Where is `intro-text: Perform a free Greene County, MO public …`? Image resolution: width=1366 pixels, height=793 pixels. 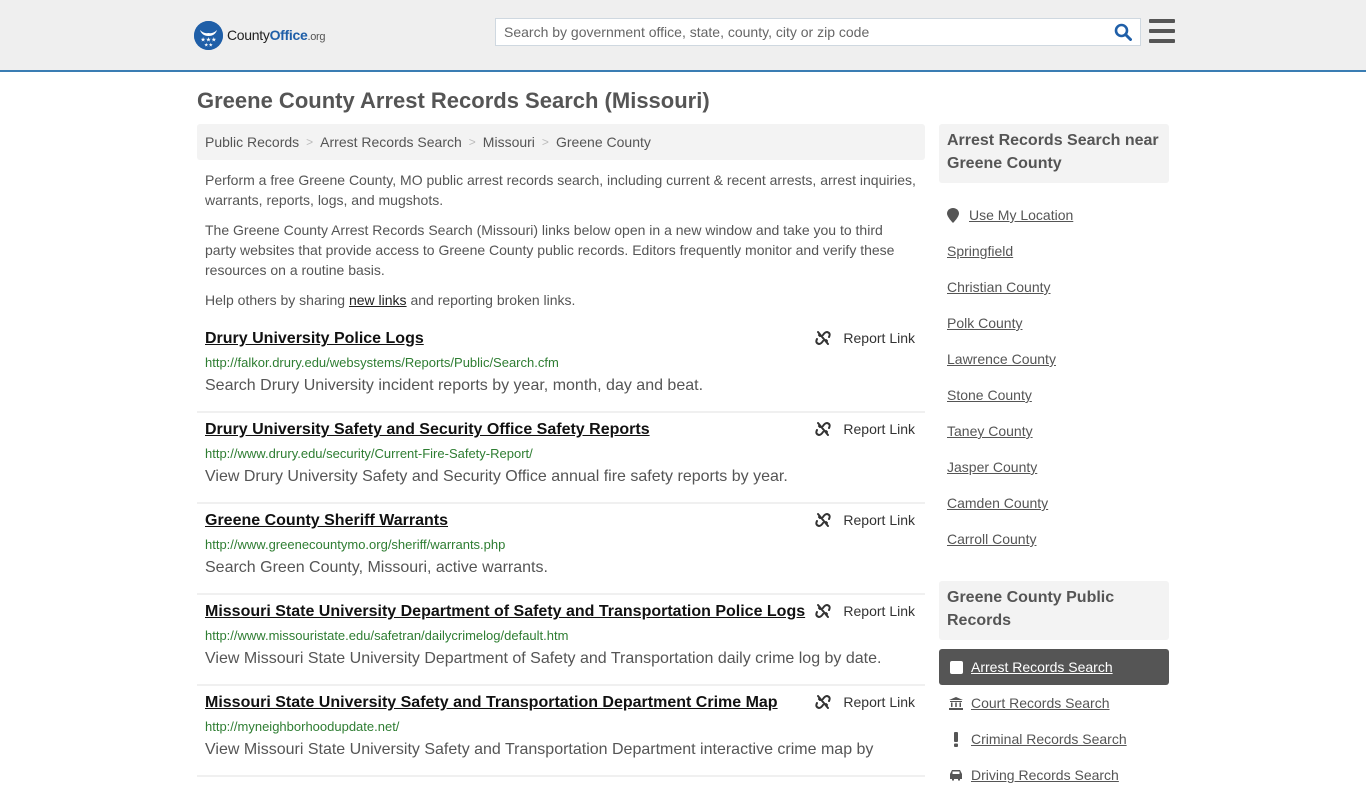
intro-text: Perform a free Greene County, MO public … is located at coordinates (561, 240).